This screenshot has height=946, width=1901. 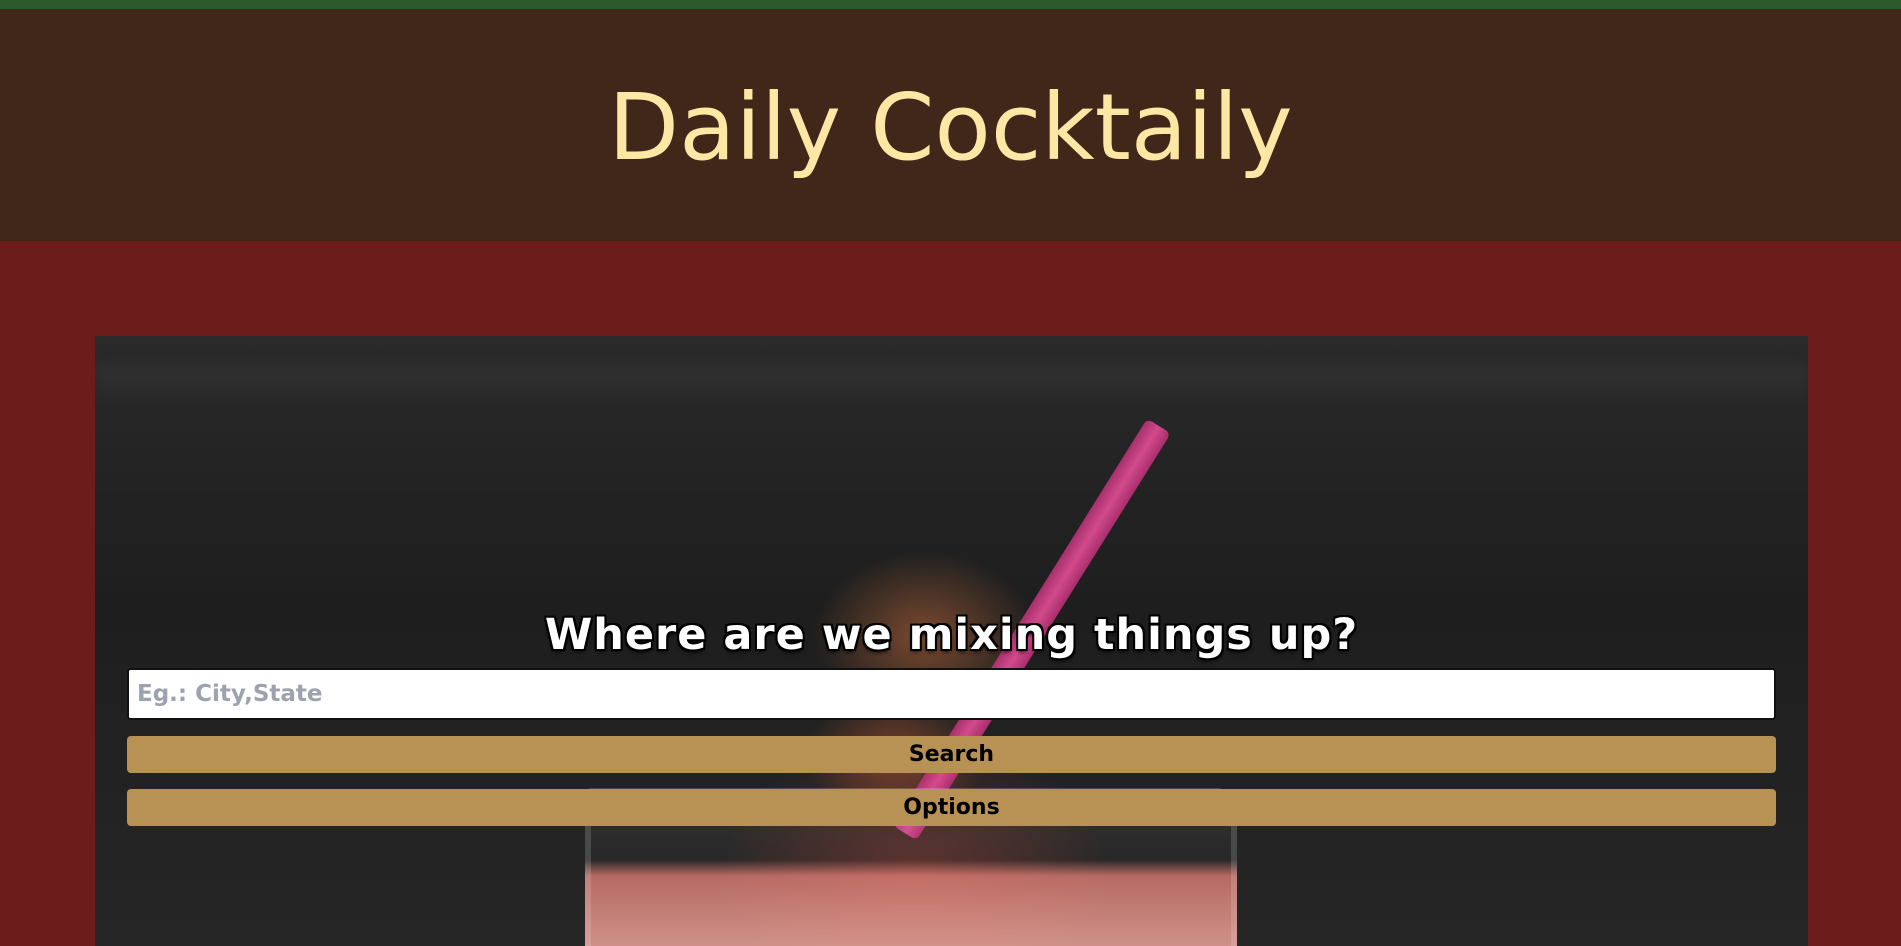 What do you see at coordinates (951, 635) in the screenshot?
I see `search-prompt: Where are we mixing things up?` at bounding box center [951, 635].